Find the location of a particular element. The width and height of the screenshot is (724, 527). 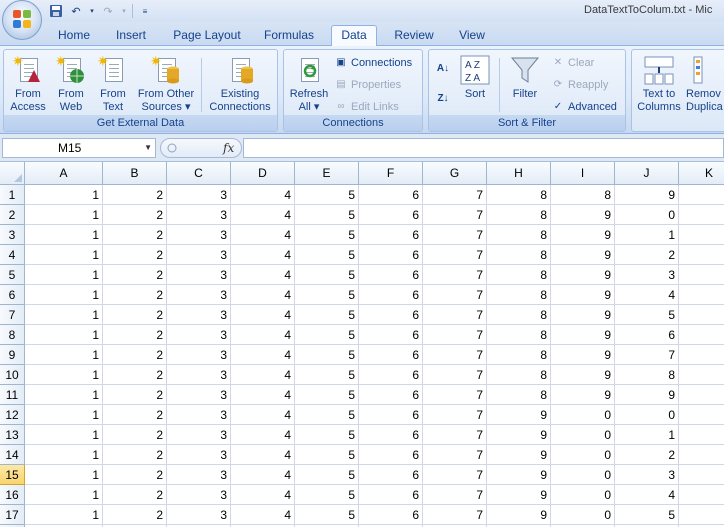

cell-h15: 9 is located at coordinates (519, 475).